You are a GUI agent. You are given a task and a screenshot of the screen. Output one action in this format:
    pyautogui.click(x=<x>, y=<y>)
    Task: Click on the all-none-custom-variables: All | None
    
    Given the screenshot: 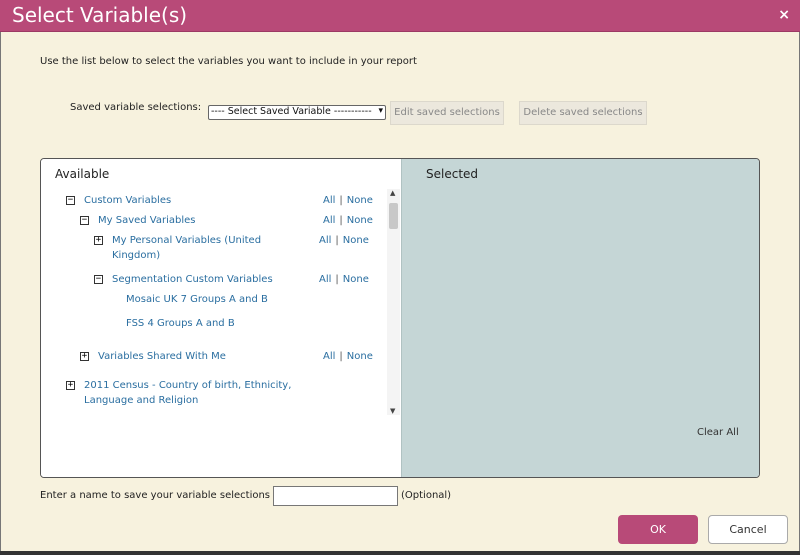 What is the action you would take?
    pyautogui.click(x=348, y=200)
    